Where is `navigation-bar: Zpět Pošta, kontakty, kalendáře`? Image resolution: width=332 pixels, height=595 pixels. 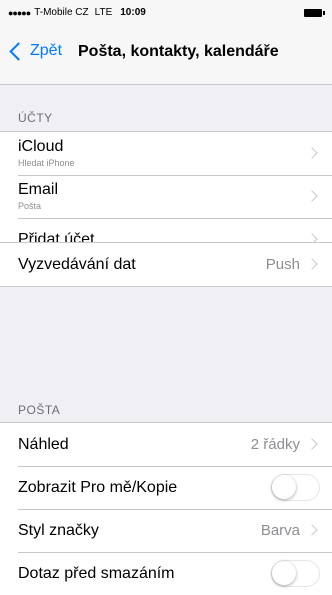
navigation-bar: Zpět Pošta, kontakty, kalendáře is located at coordinates (166, 54).